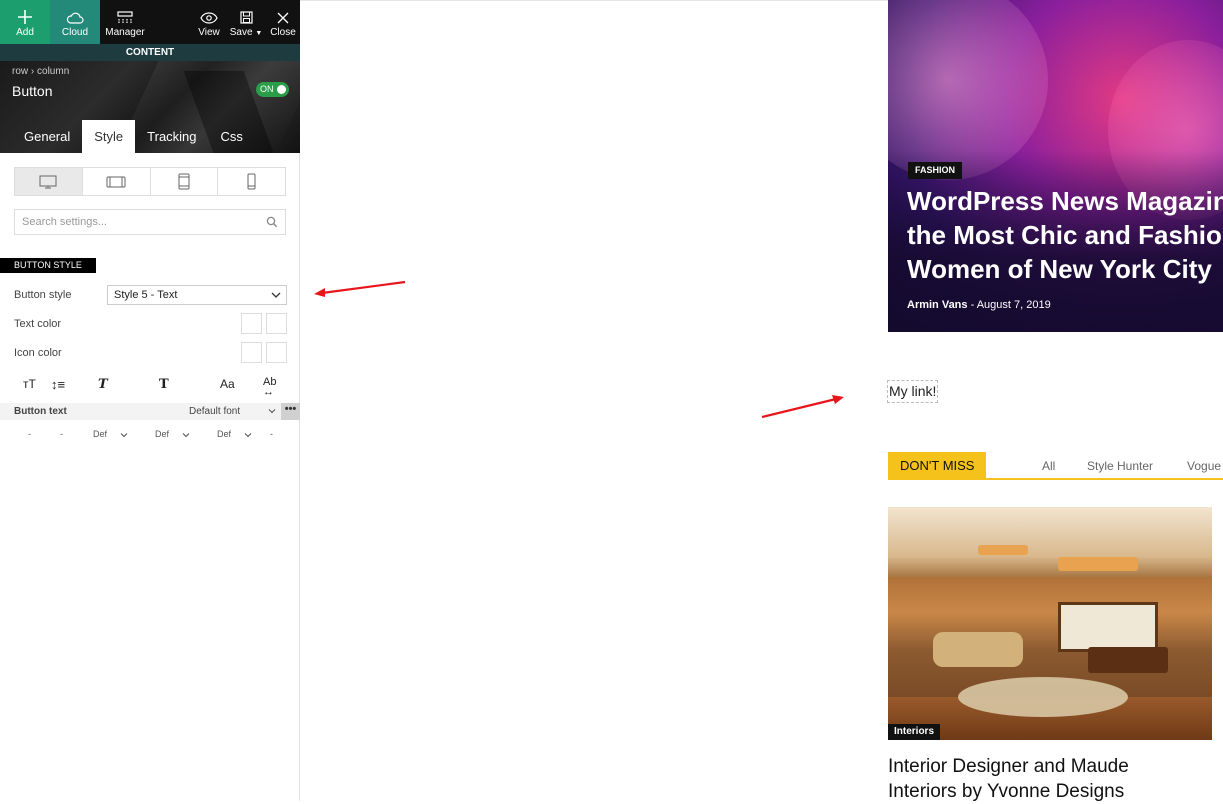  I want to click on text-transform-value: Def, so click(224, 434).